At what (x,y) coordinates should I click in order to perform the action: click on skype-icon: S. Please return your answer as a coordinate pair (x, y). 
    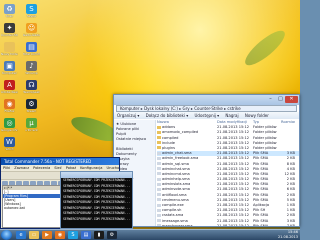
    Looking at the image, I should click on (73, 235).